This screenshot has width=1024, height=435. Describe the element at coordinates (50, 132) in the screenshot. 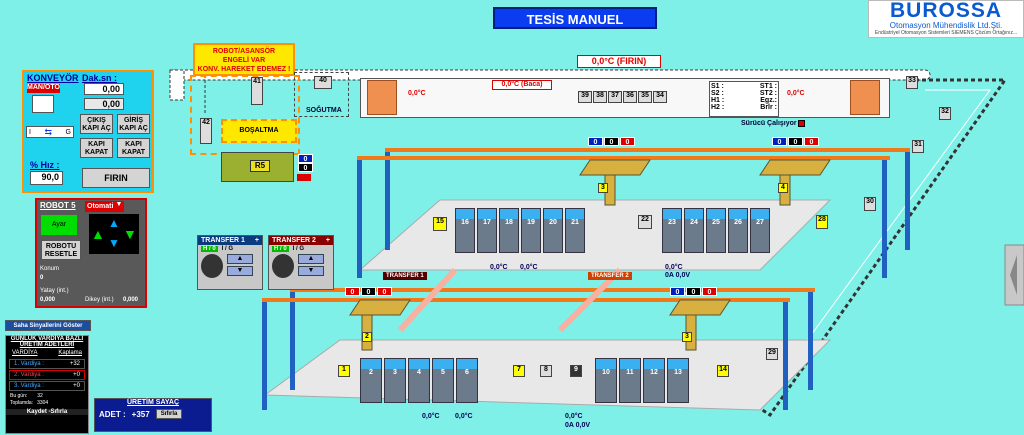

I see `direction-selector: I ⇆ G` at that location.